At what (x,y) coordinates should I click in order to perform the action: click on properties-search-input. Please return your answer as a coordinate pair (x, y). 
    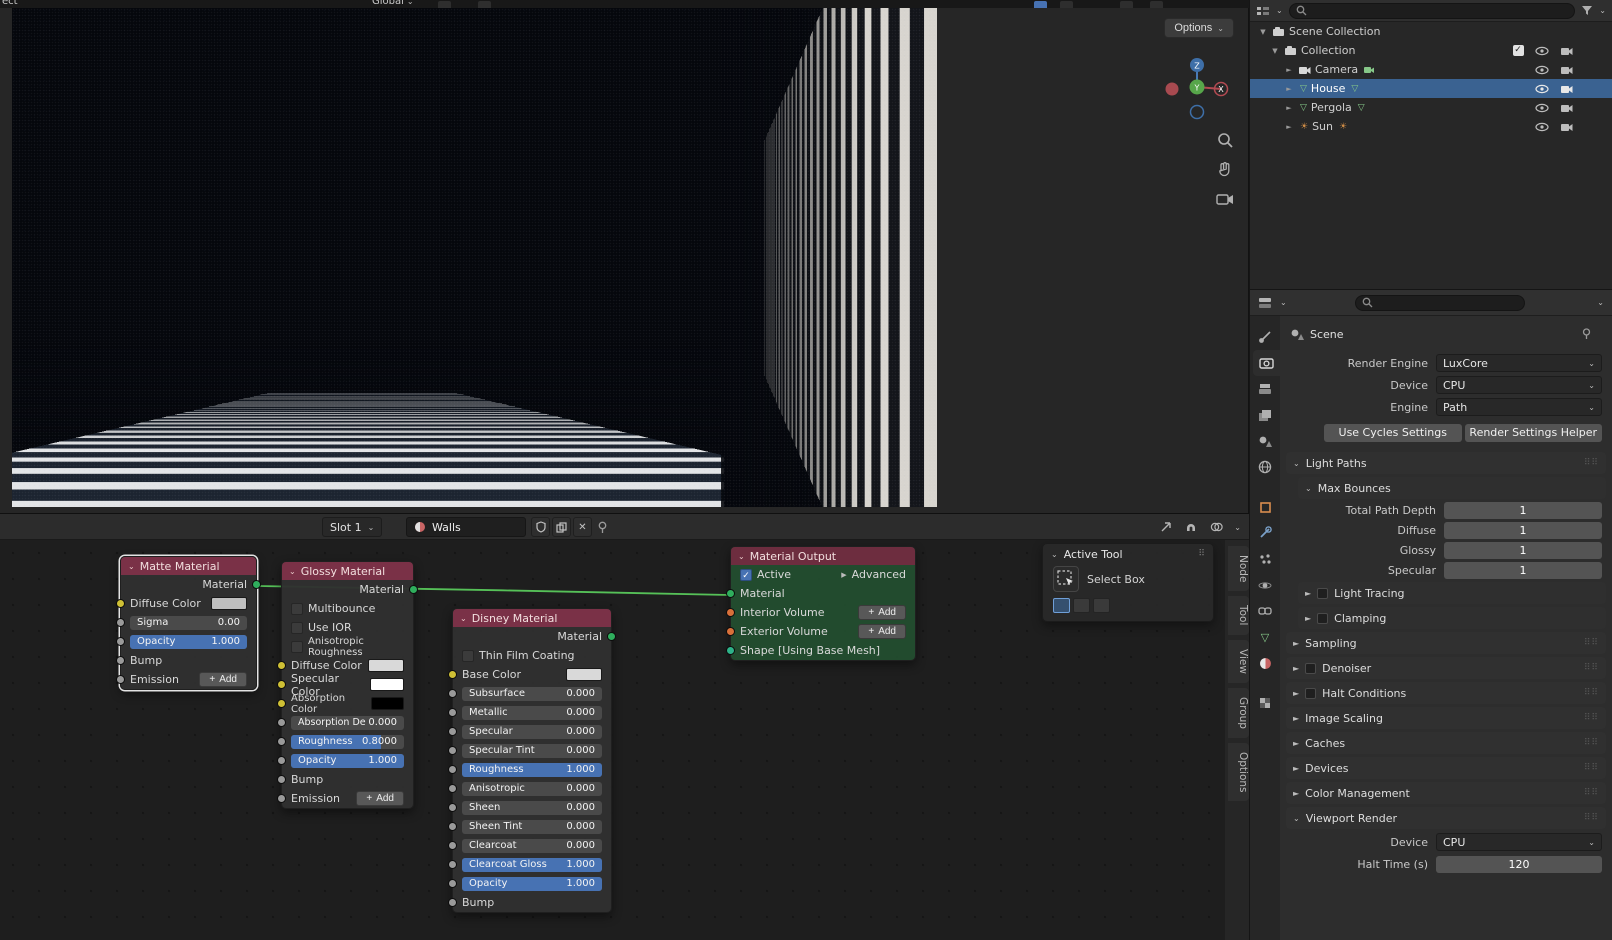
    Looking at the image, I should click on (1439, 302).